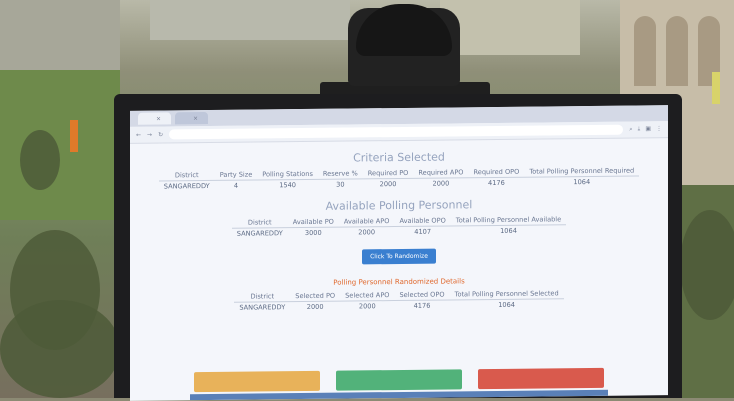 The image size is (734, 401). I want to click on table-row: SANGAREDDY 2000 2000 4176 1064, so click(398, 306).